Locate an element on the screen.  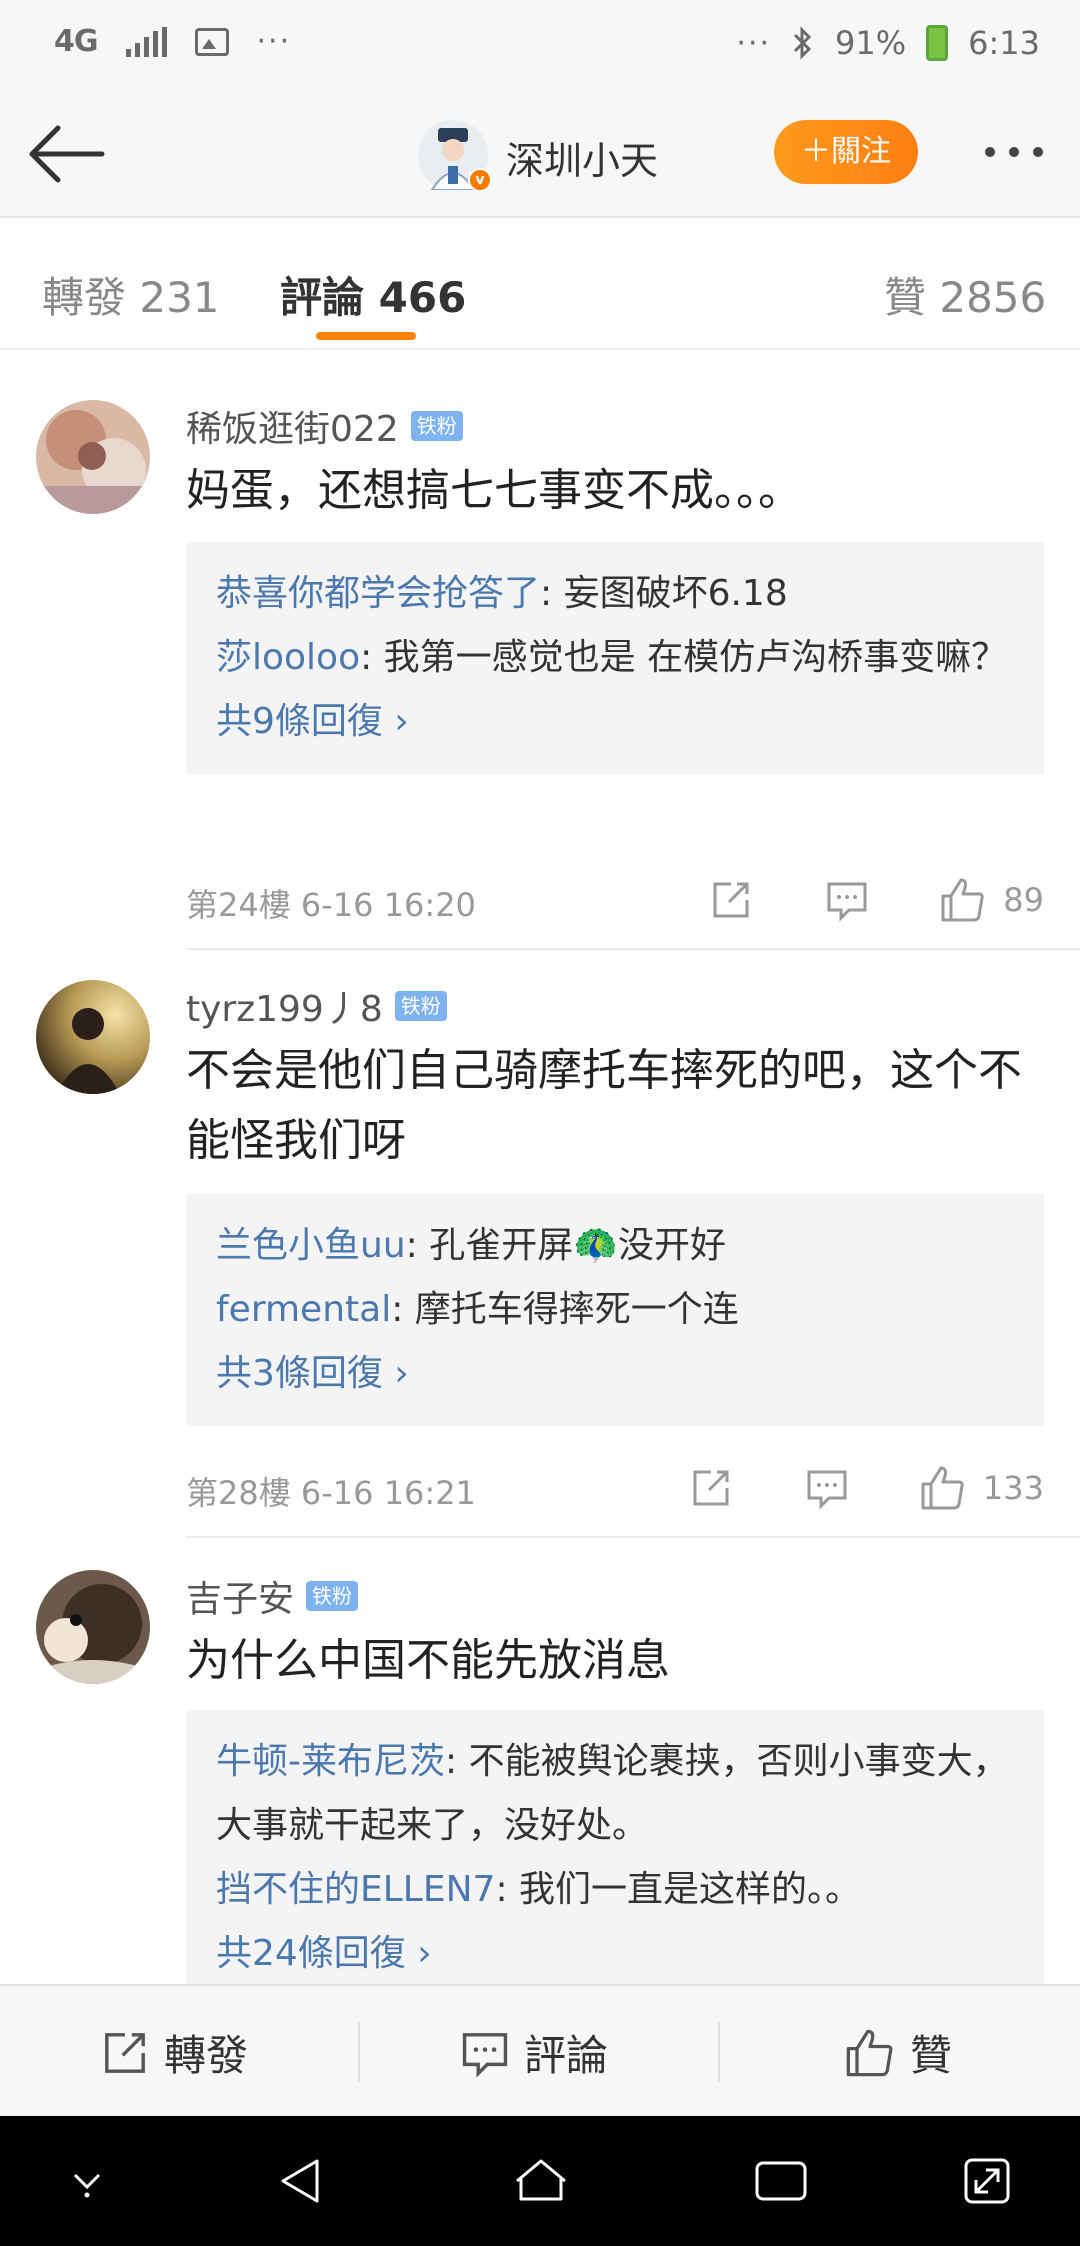
tab-repost: 轉發 231 is located at coordinates (131, 294).